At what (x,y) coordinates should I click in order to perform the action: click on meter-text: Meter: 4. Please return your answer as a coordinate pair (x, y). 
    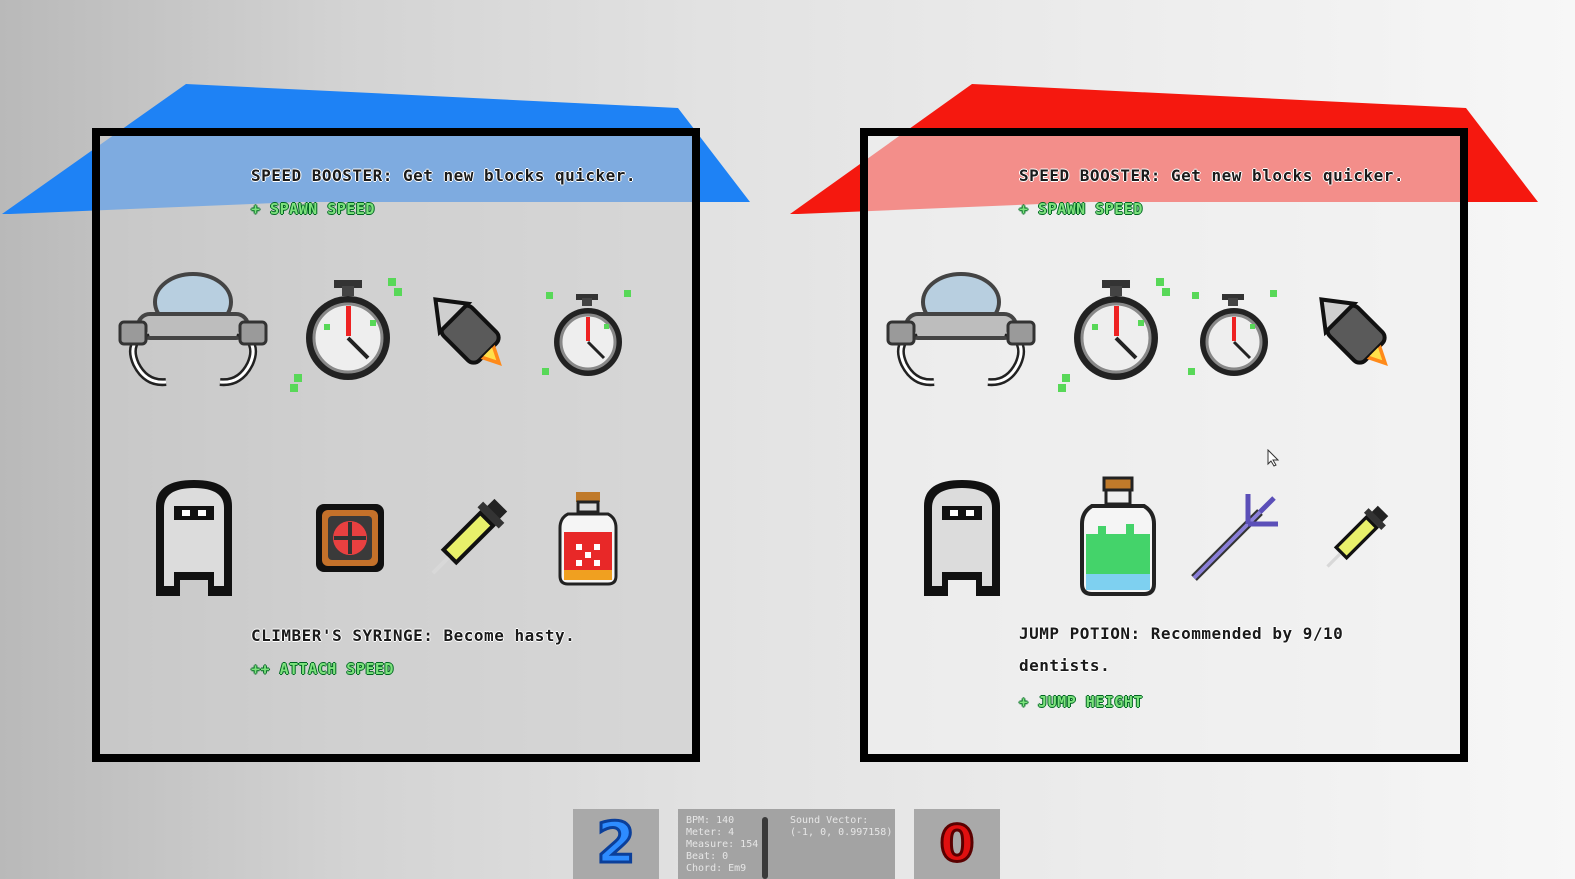
    Looking at the image, I should click on (710, 832).